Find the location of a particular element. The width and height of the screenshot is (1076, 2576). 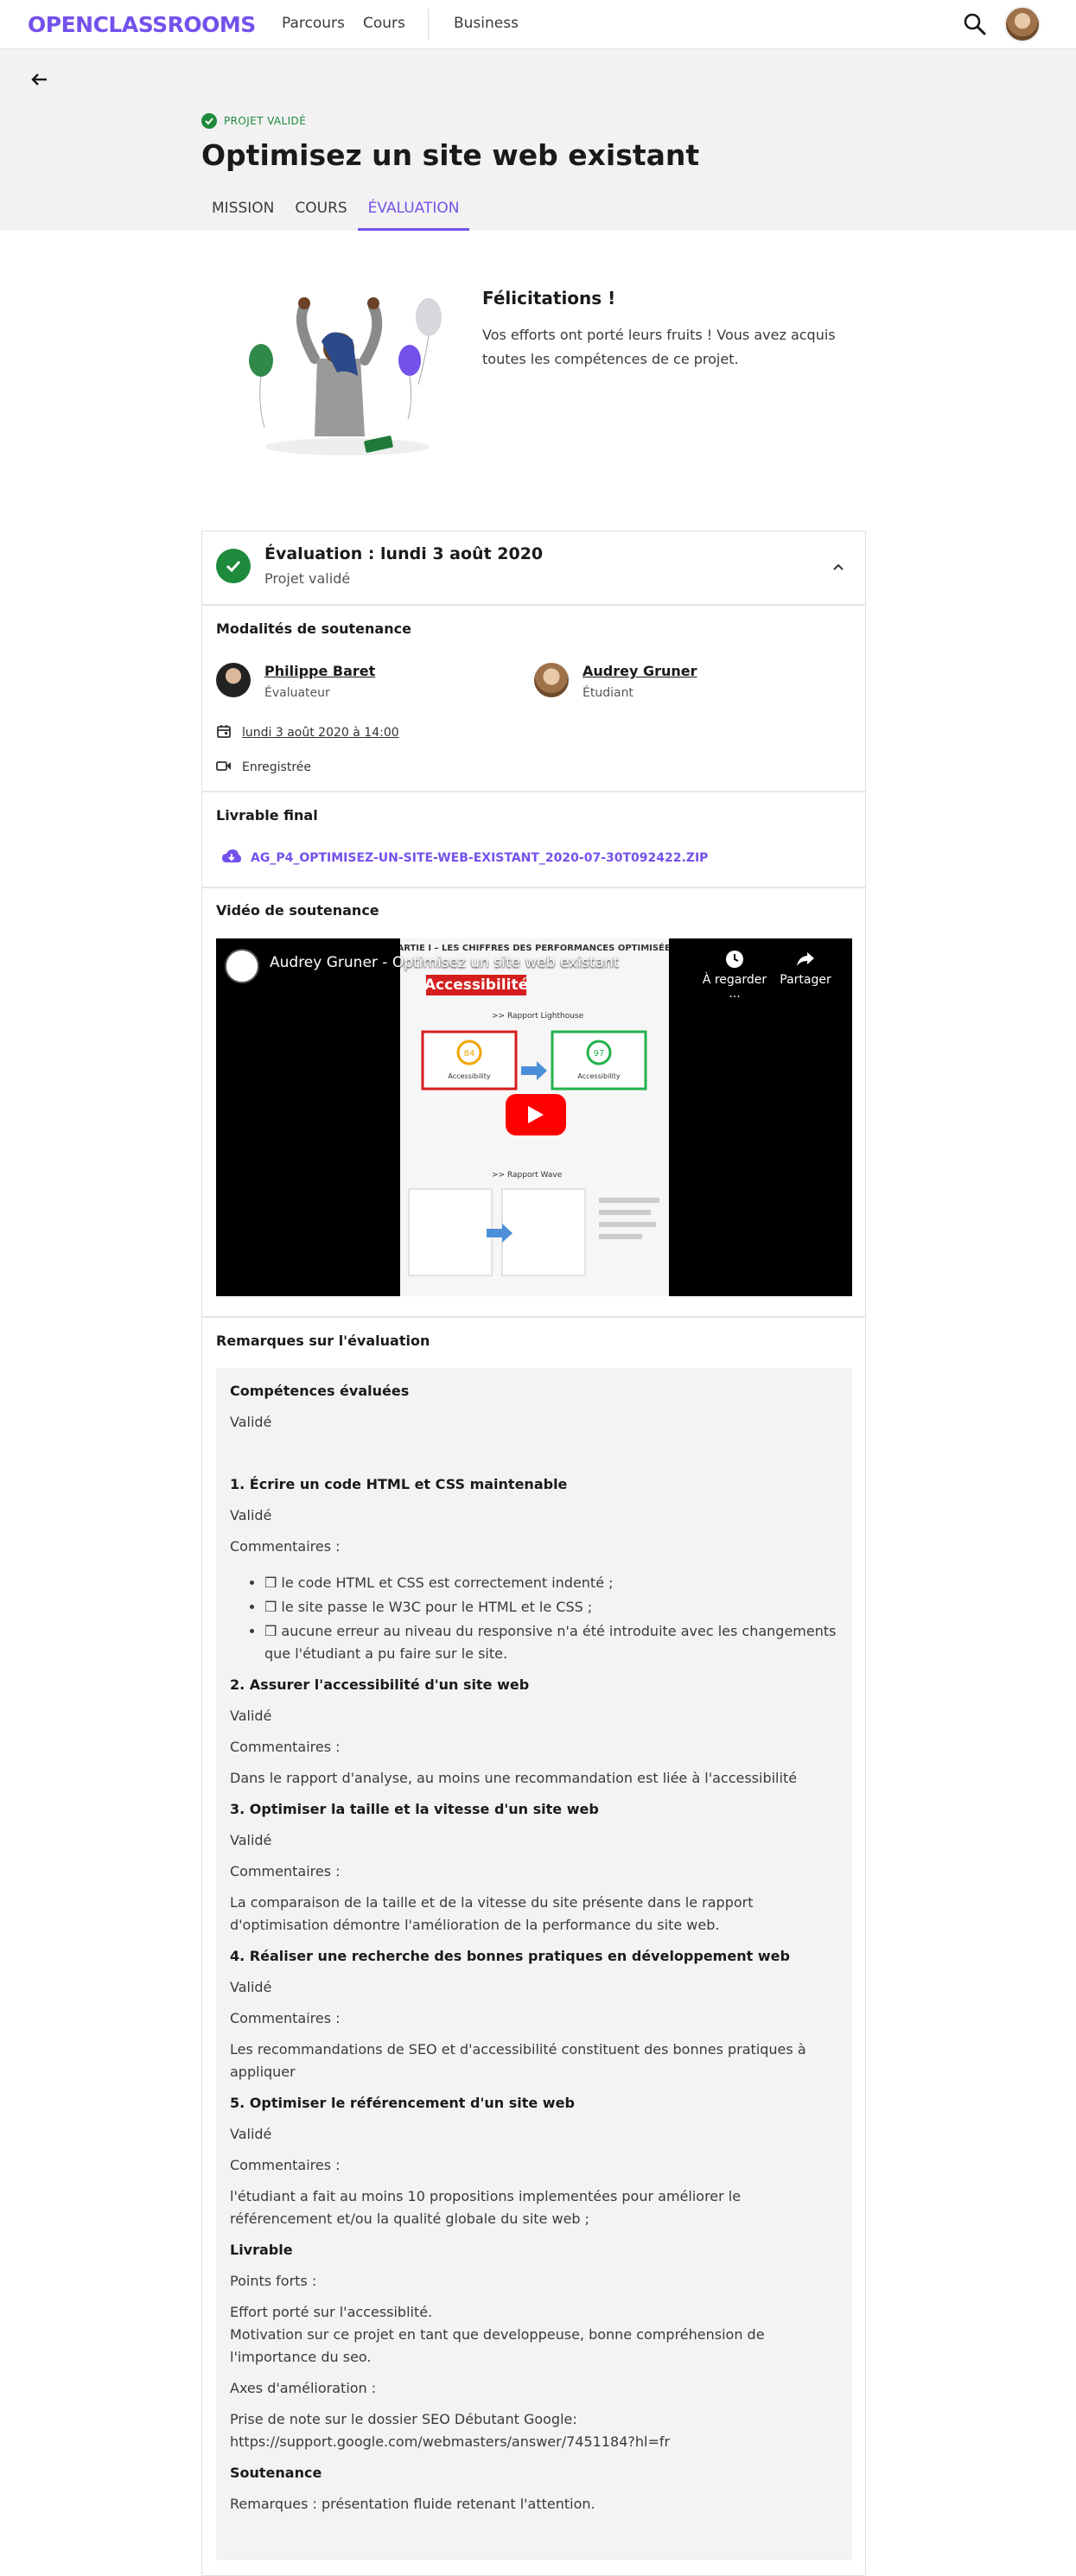

modalites-title: Modalités de soutenance is located at coordinates (313, 629).